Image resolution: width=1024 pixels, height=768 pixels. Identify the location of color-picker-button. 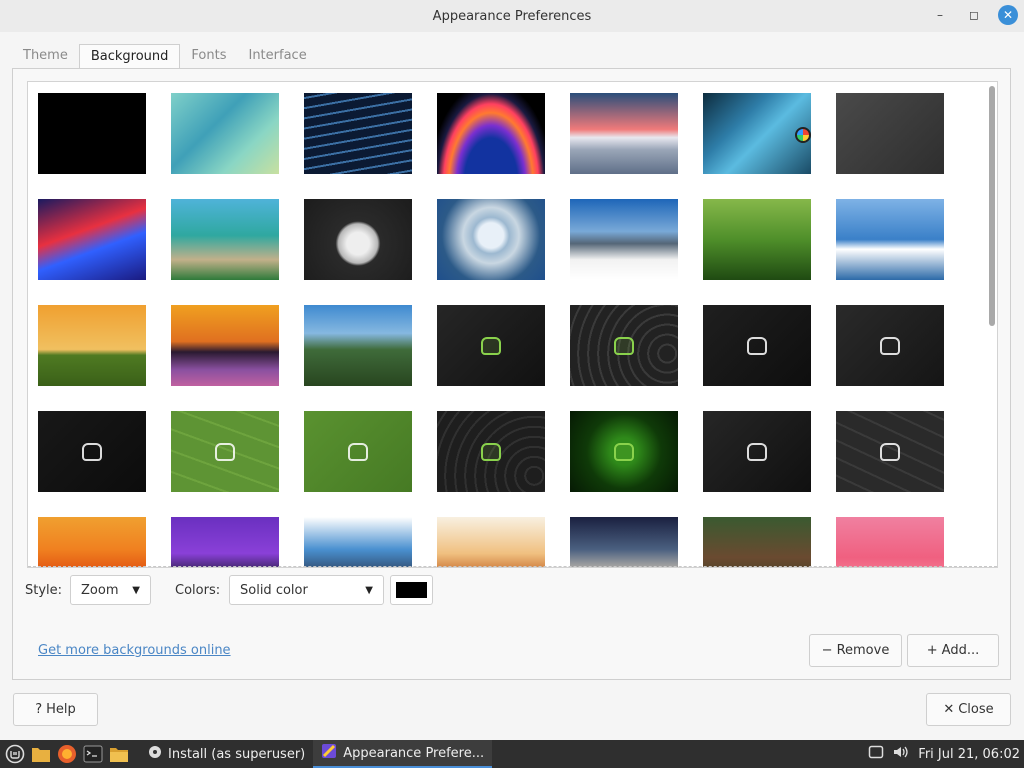
(411, 590).